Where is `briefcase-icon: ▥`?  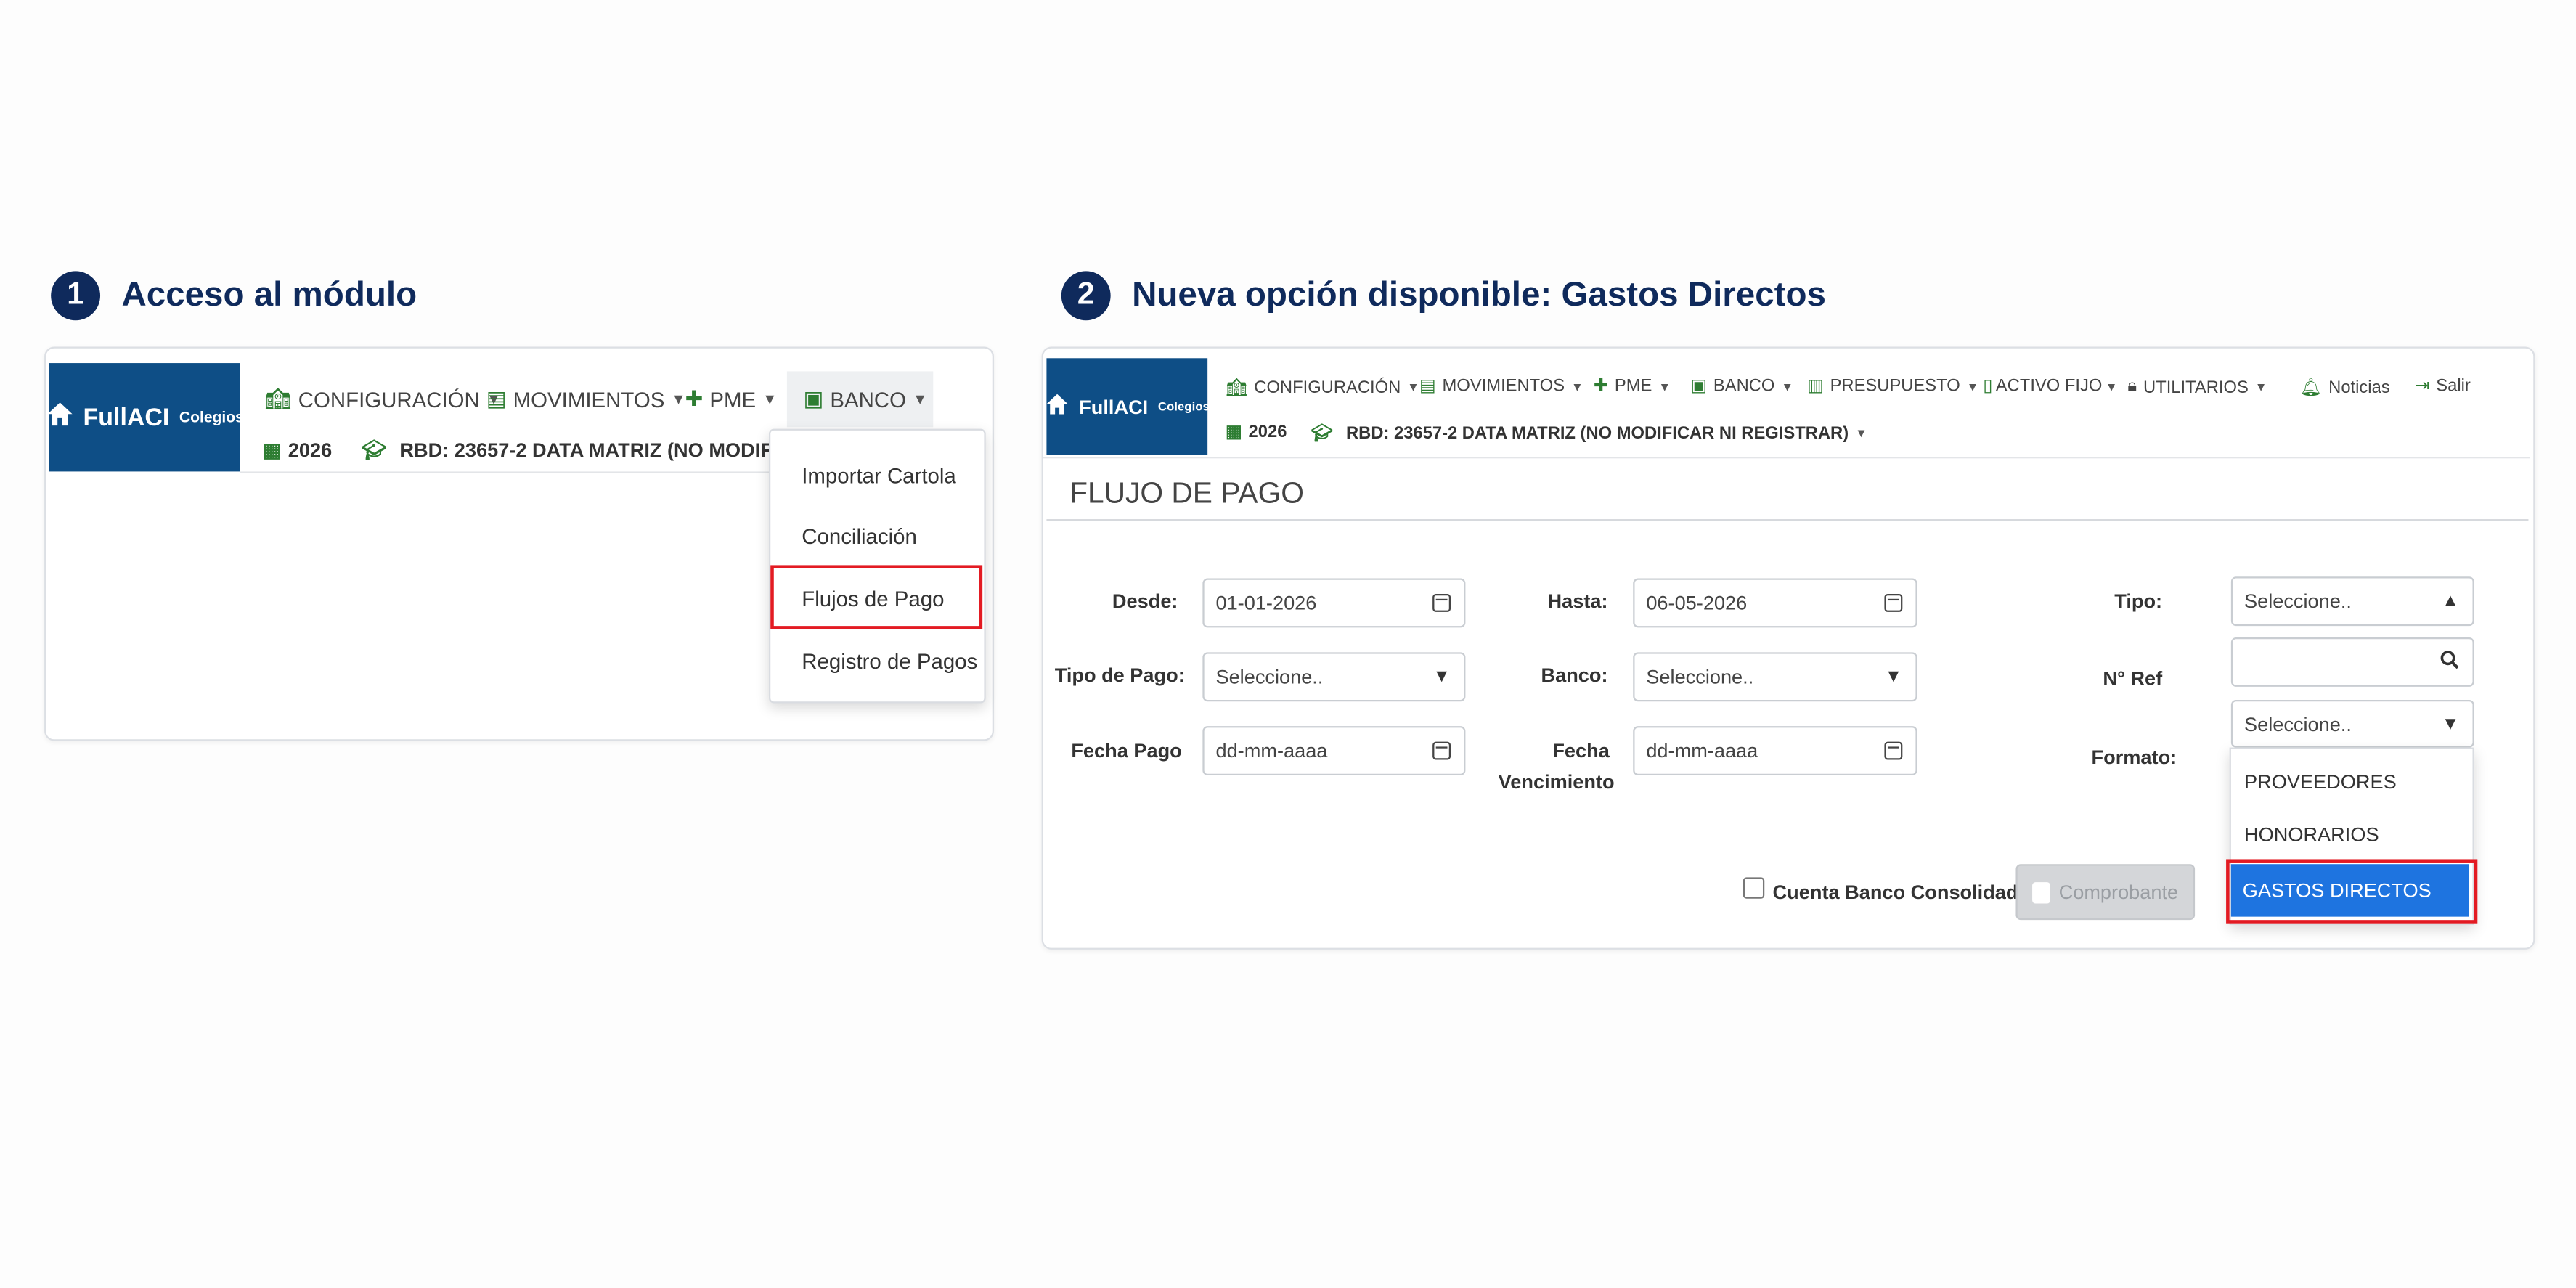 briefcase-icon: ▥ is located at coordinates (1815, 386).